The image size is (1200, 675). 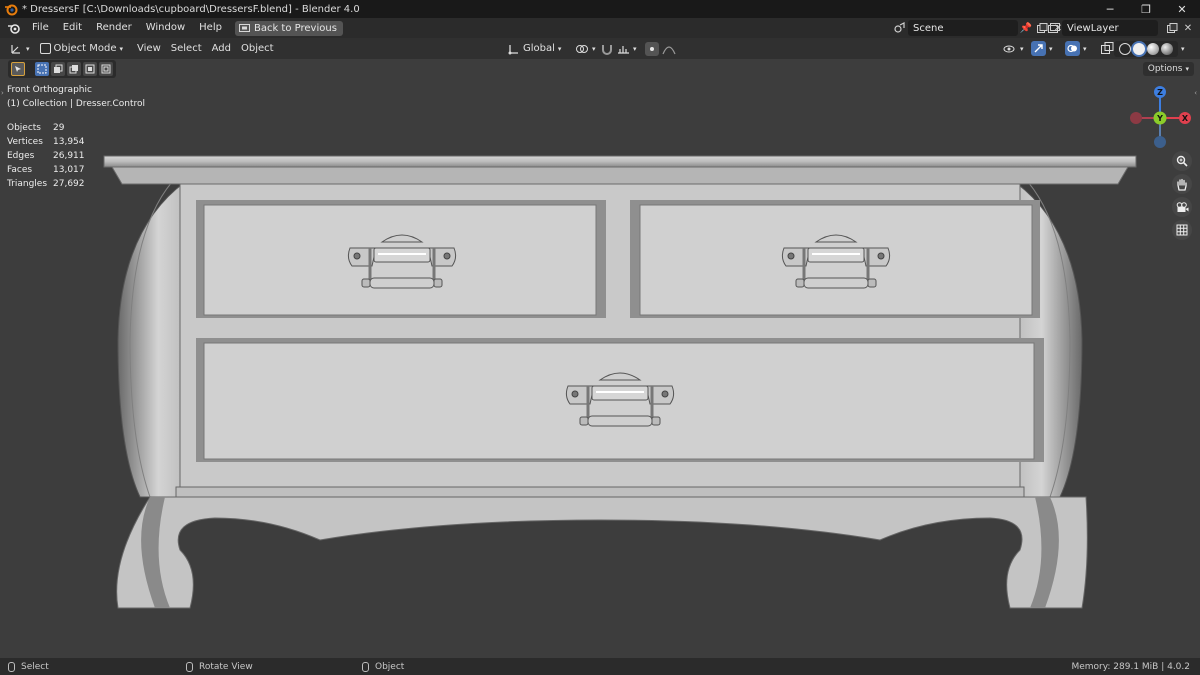 What do you see at coordinates (1026, 28) in the screenshot?
I see `pin-icon: 📌` at bounding box center [1026, 28].